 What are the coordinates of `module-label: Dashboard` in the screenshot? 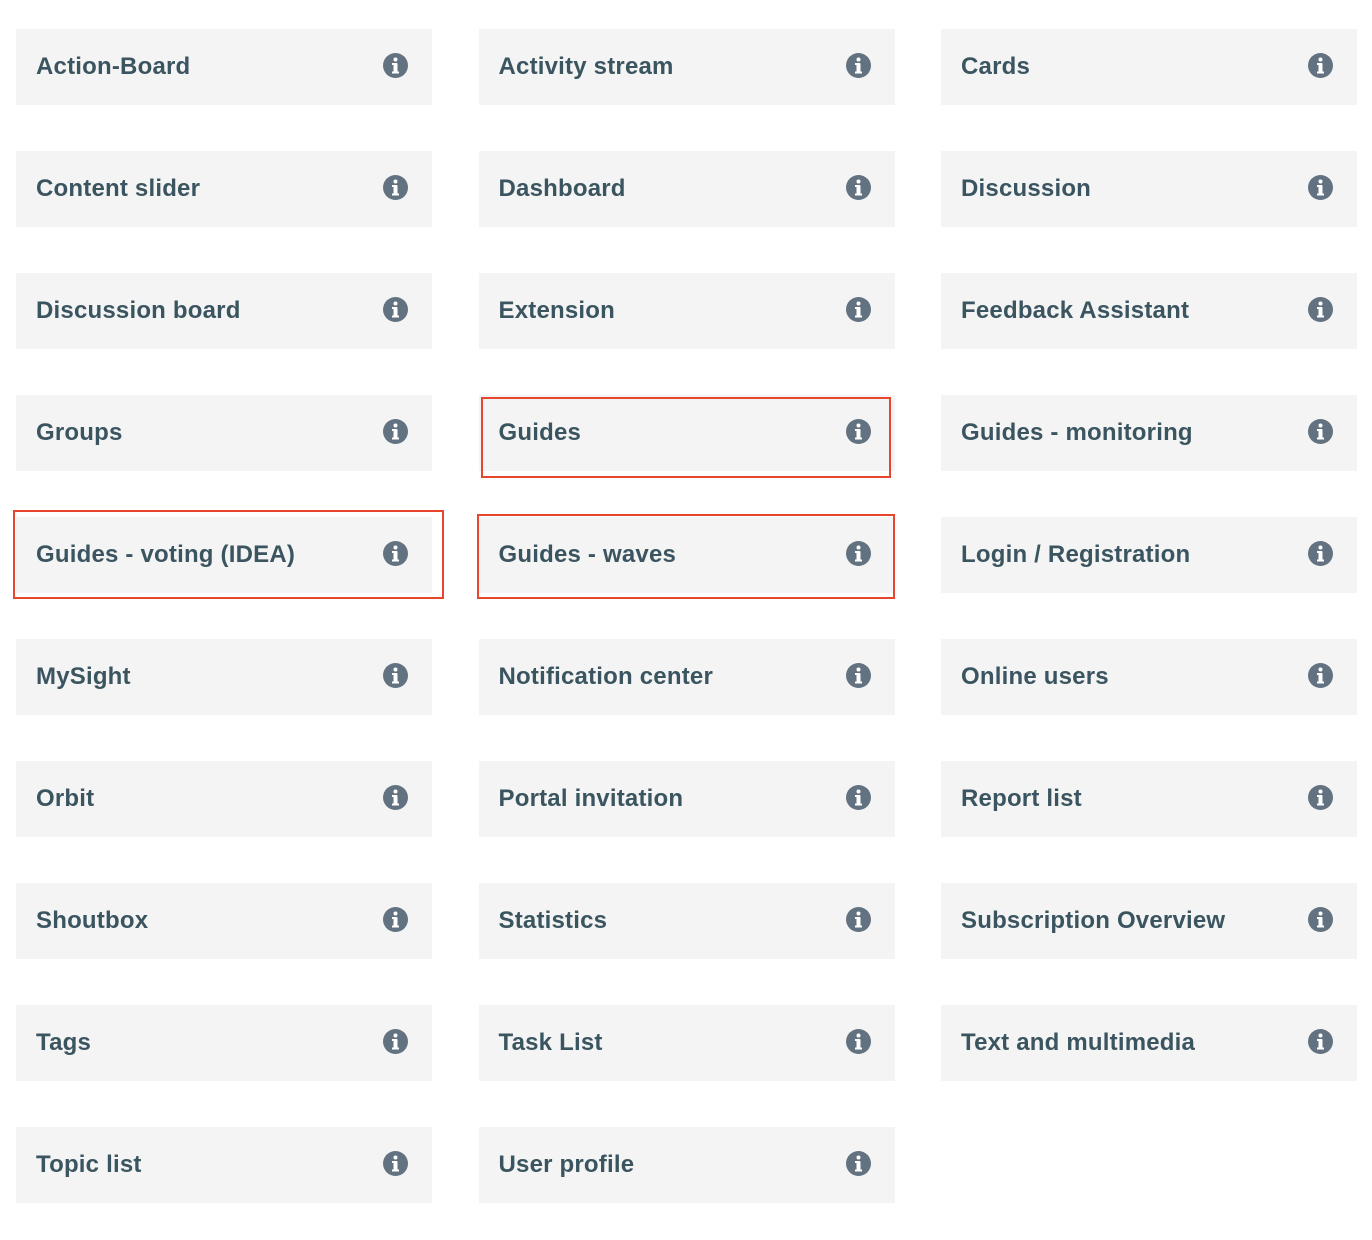 It's located at (562, 188).